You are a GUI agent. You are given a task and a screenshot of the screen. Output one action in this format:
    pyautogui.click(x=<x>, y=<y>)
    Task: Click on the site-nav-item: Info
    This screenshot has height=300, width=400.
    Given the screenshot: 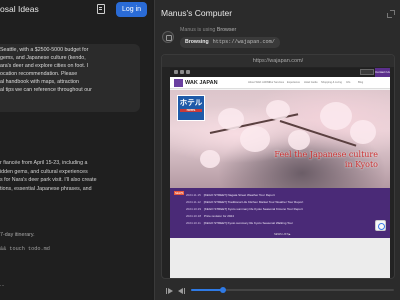 What is the action you would take?
    pyautogui.click(x=348, y=82)
    